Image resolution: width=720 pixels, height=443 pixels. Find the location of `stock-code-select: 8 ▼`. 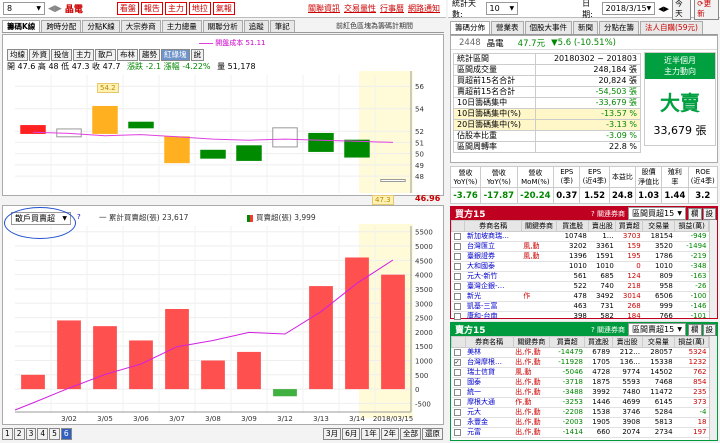

stock-code-select: 8 ▼ is located at coordinates (24, 8).